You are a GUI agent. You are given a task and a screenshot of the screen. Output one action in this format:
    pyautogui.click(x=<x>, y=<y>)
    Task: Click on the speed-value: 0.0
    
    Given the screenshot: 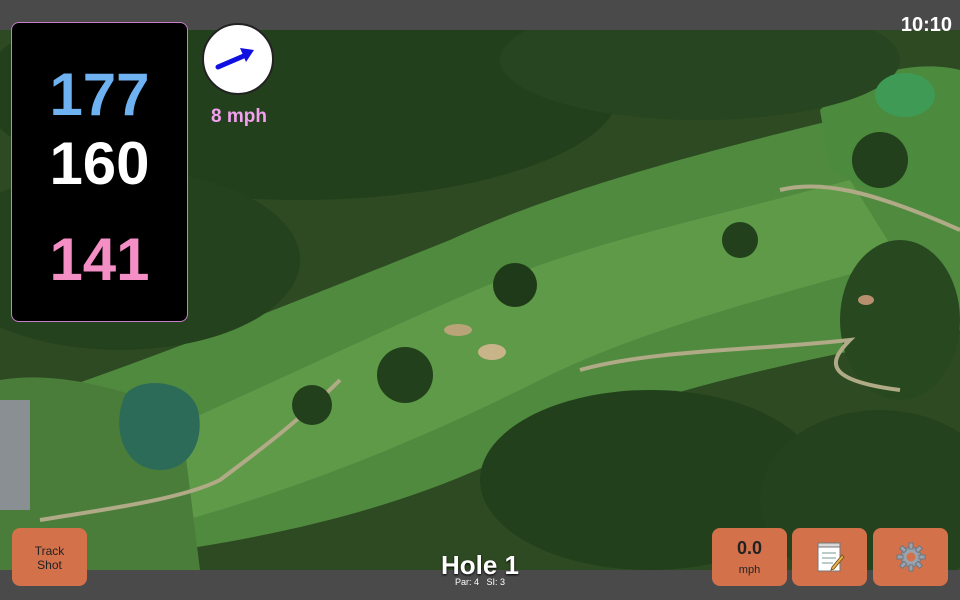 What is the action you would take?
    pyautogui.click(x=749, y=548)
    